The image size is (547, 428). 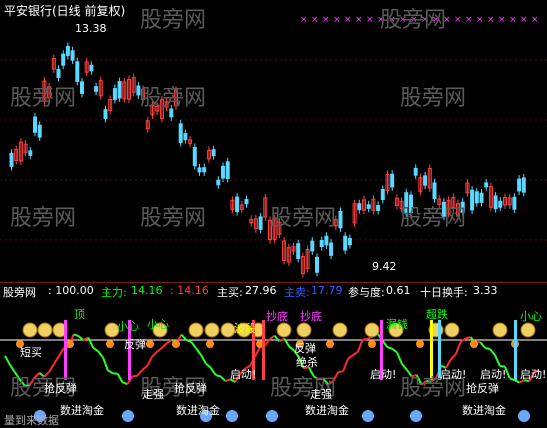 What do you see at coordinates (158, 324) in the screenshot?
I see `signal-xiaoxin: 小心` at bounding box center [158, 324].